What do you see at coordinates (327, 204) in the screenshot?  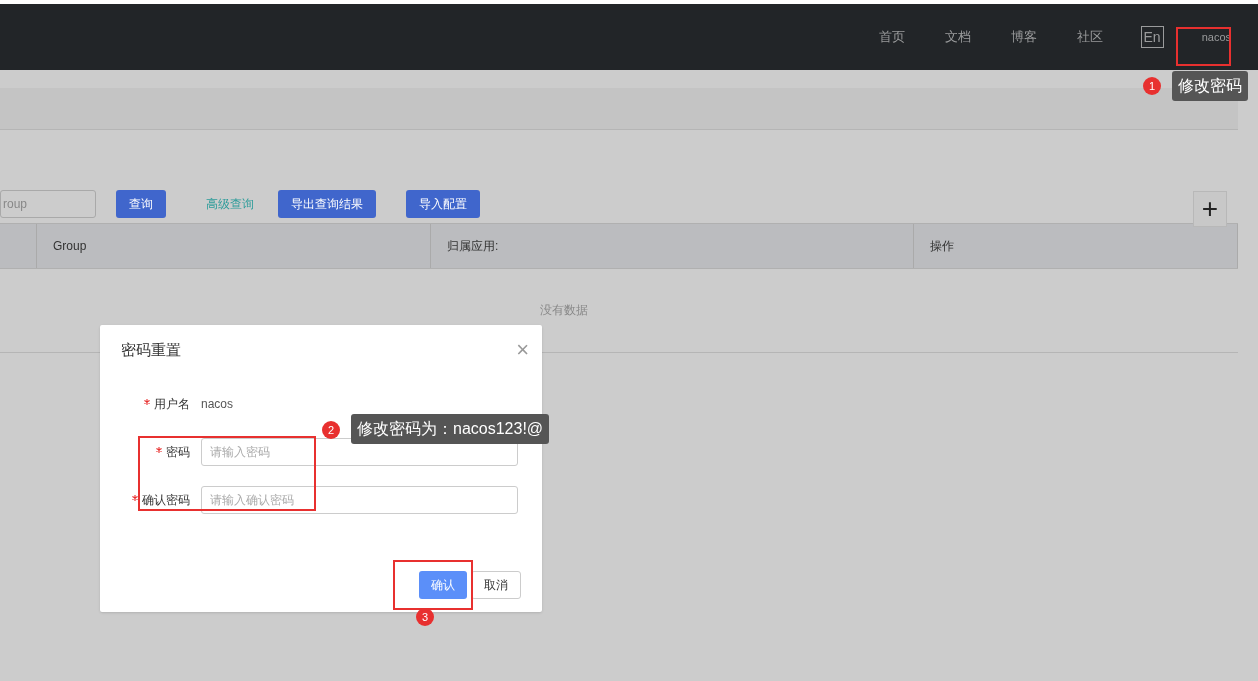 I see `export-button: 导出查询结果` at bounding box center [327, 204].